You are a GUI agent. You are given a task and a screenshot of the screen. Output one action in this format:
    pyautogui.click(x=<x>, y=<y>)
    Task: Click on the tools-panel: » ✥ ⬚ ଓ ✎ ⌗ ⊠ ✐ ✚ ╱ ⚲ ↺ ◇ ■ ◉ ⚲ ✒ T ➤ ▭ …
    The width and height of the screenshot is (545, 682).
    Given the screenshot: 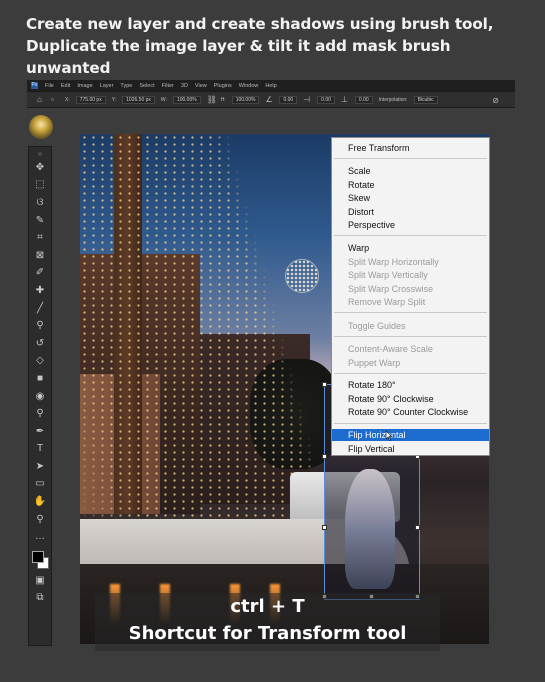 What is the action you would take?
    pyautogui.click(x=40, y=396)
    